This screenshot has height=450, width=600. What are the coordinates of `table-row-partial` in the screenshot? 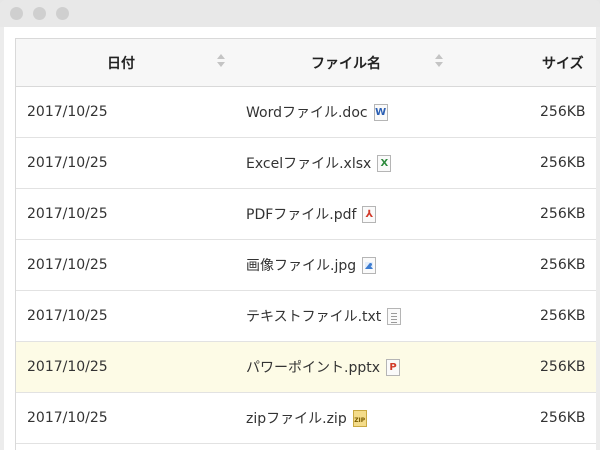 It's located at (306, 447).